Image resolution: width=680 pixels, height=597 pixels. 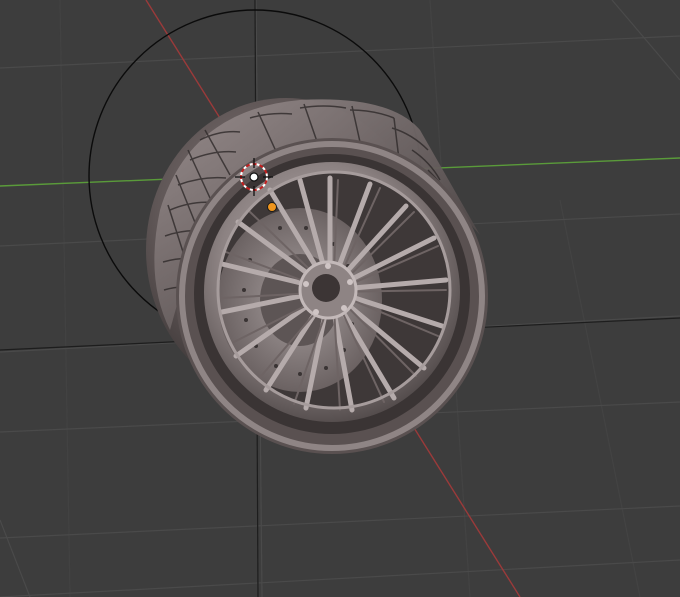 What do you see at coordinates (272, 207) in the screenshot?
I see `object-origin-dot` at bounding box center [272, 207].